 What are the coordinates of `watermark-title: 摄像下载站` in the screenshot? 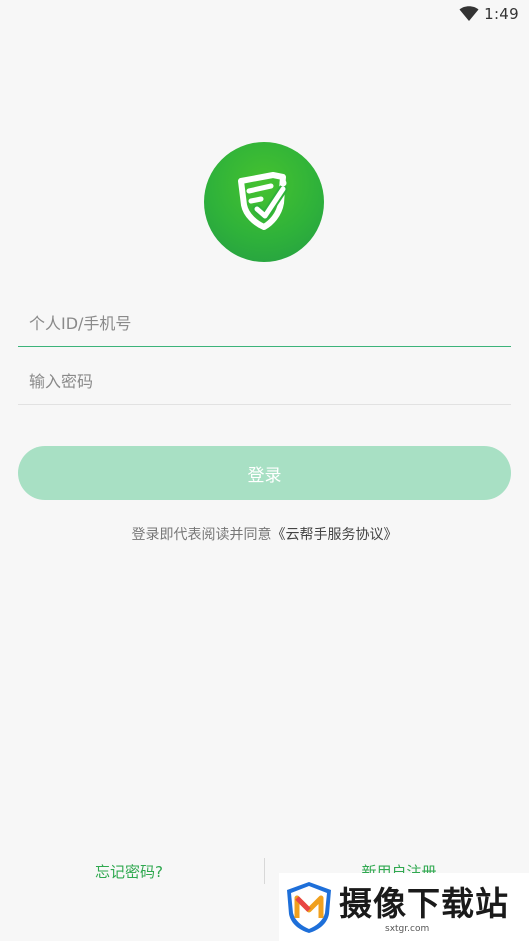 It's located at (424, 903).